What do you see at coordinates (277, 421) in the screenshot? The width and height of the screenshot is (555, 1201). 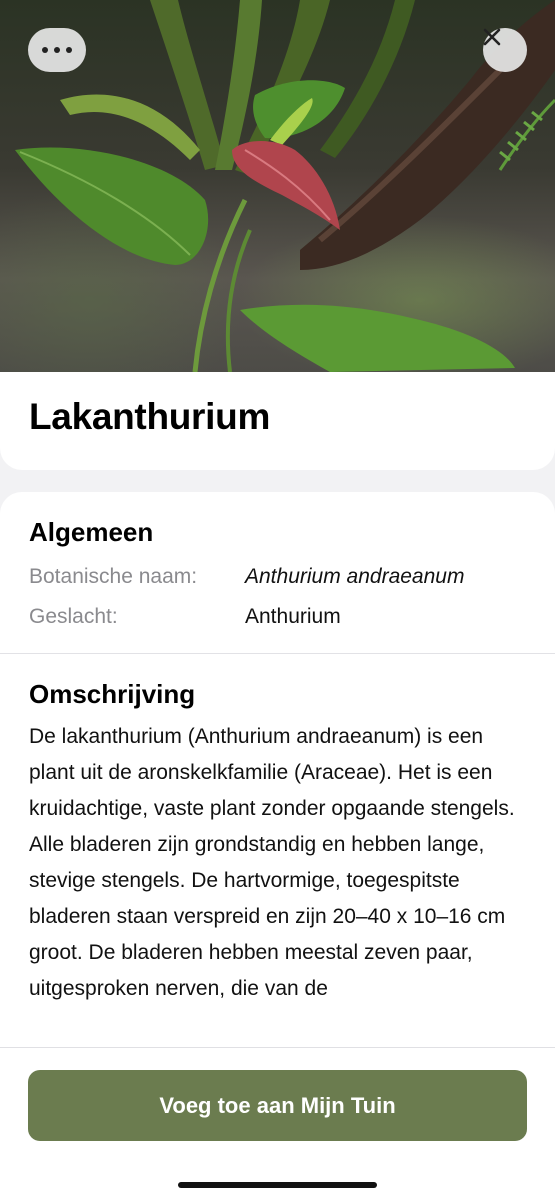 I see `title-card: Lakanthurium` at bounding box center [277, 421].